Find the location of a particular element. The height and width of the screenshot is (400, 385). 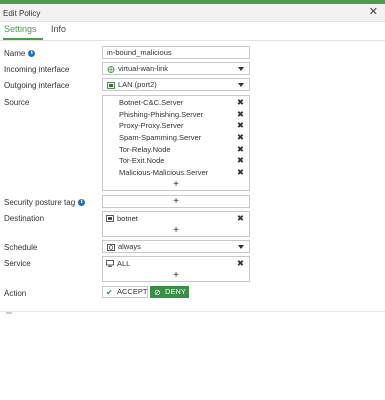

service-entry: ALL ✖ is located at coordinates (176, 264).